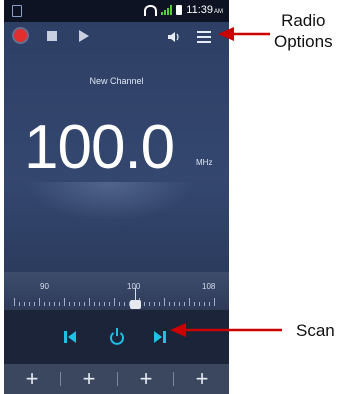  What do you see at coordinates (218, 12) in the screenshot?
I see `status-time-ampm: AM` at bounding box center [218, 12].